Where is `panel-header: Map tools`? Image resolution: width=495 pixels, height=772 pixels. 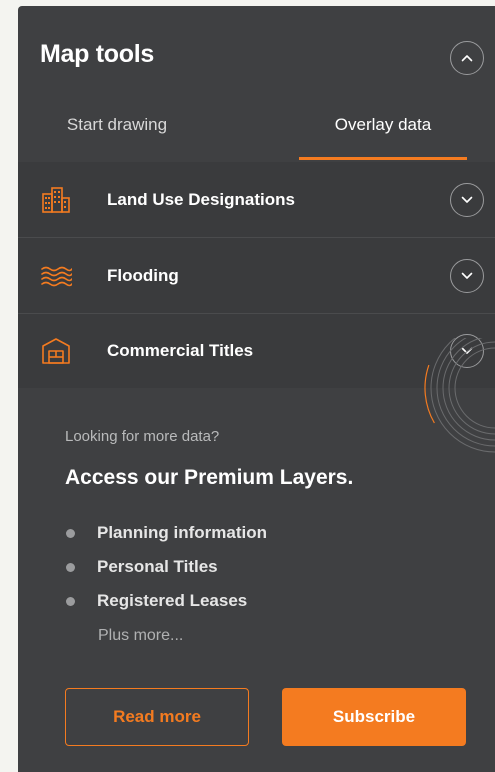
panel-header: Map tools is located at coordinates (256, 49).